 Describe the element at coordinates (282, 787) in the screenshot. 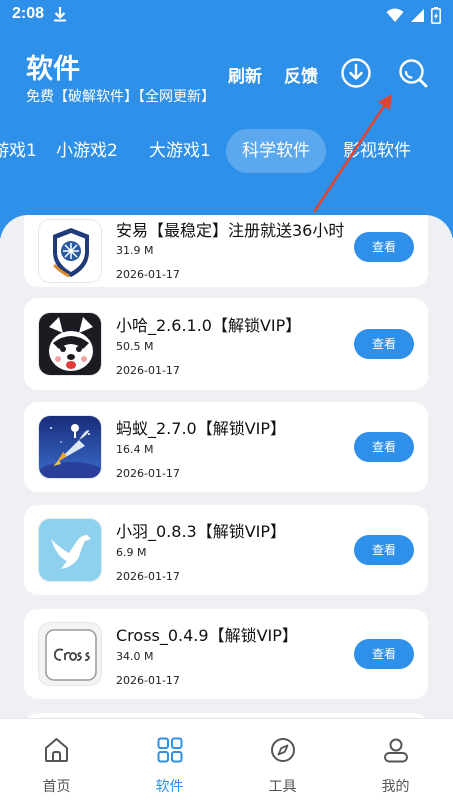

I see `nav-label: 工具` at that location.